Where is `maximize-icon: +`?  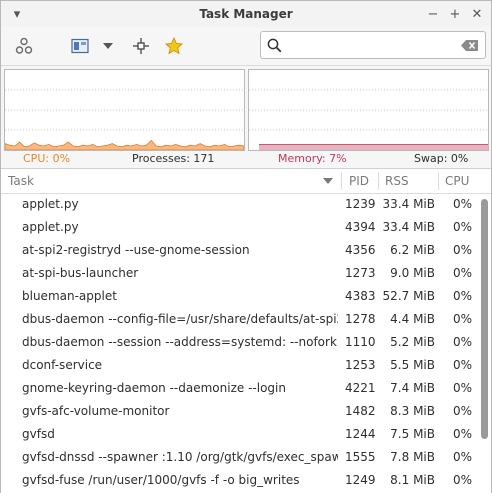 maximize-icon: + is located at coordinates (455, 14).